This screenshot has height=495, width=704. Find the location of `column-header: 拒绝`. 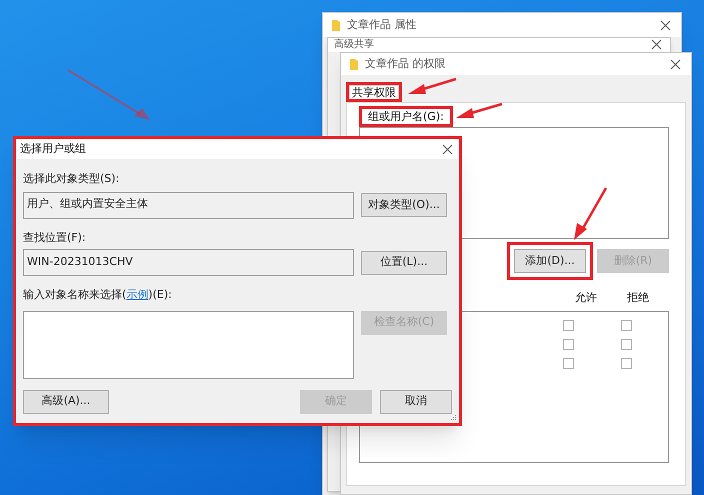

column-header: 拒绝 is located at coordinates (638, 298).